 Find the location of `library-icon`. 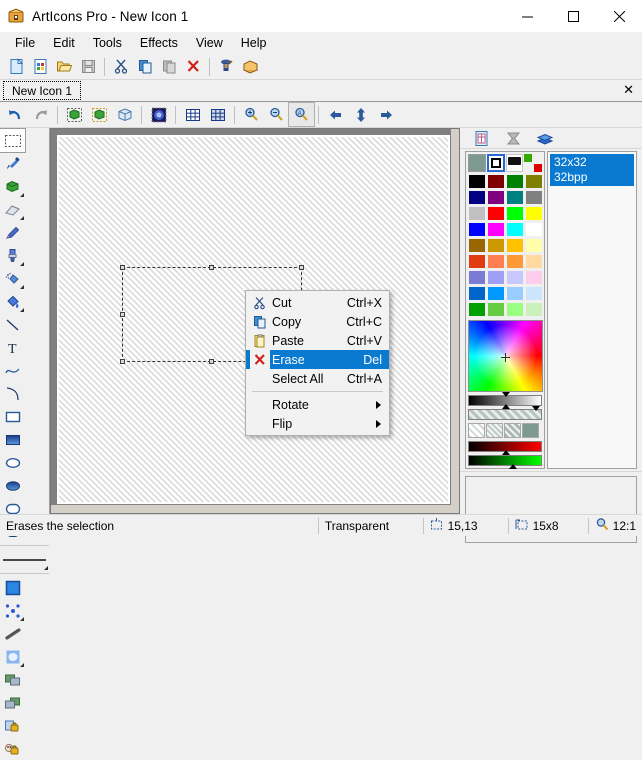

library-icon is located at coordinates (250, 66).